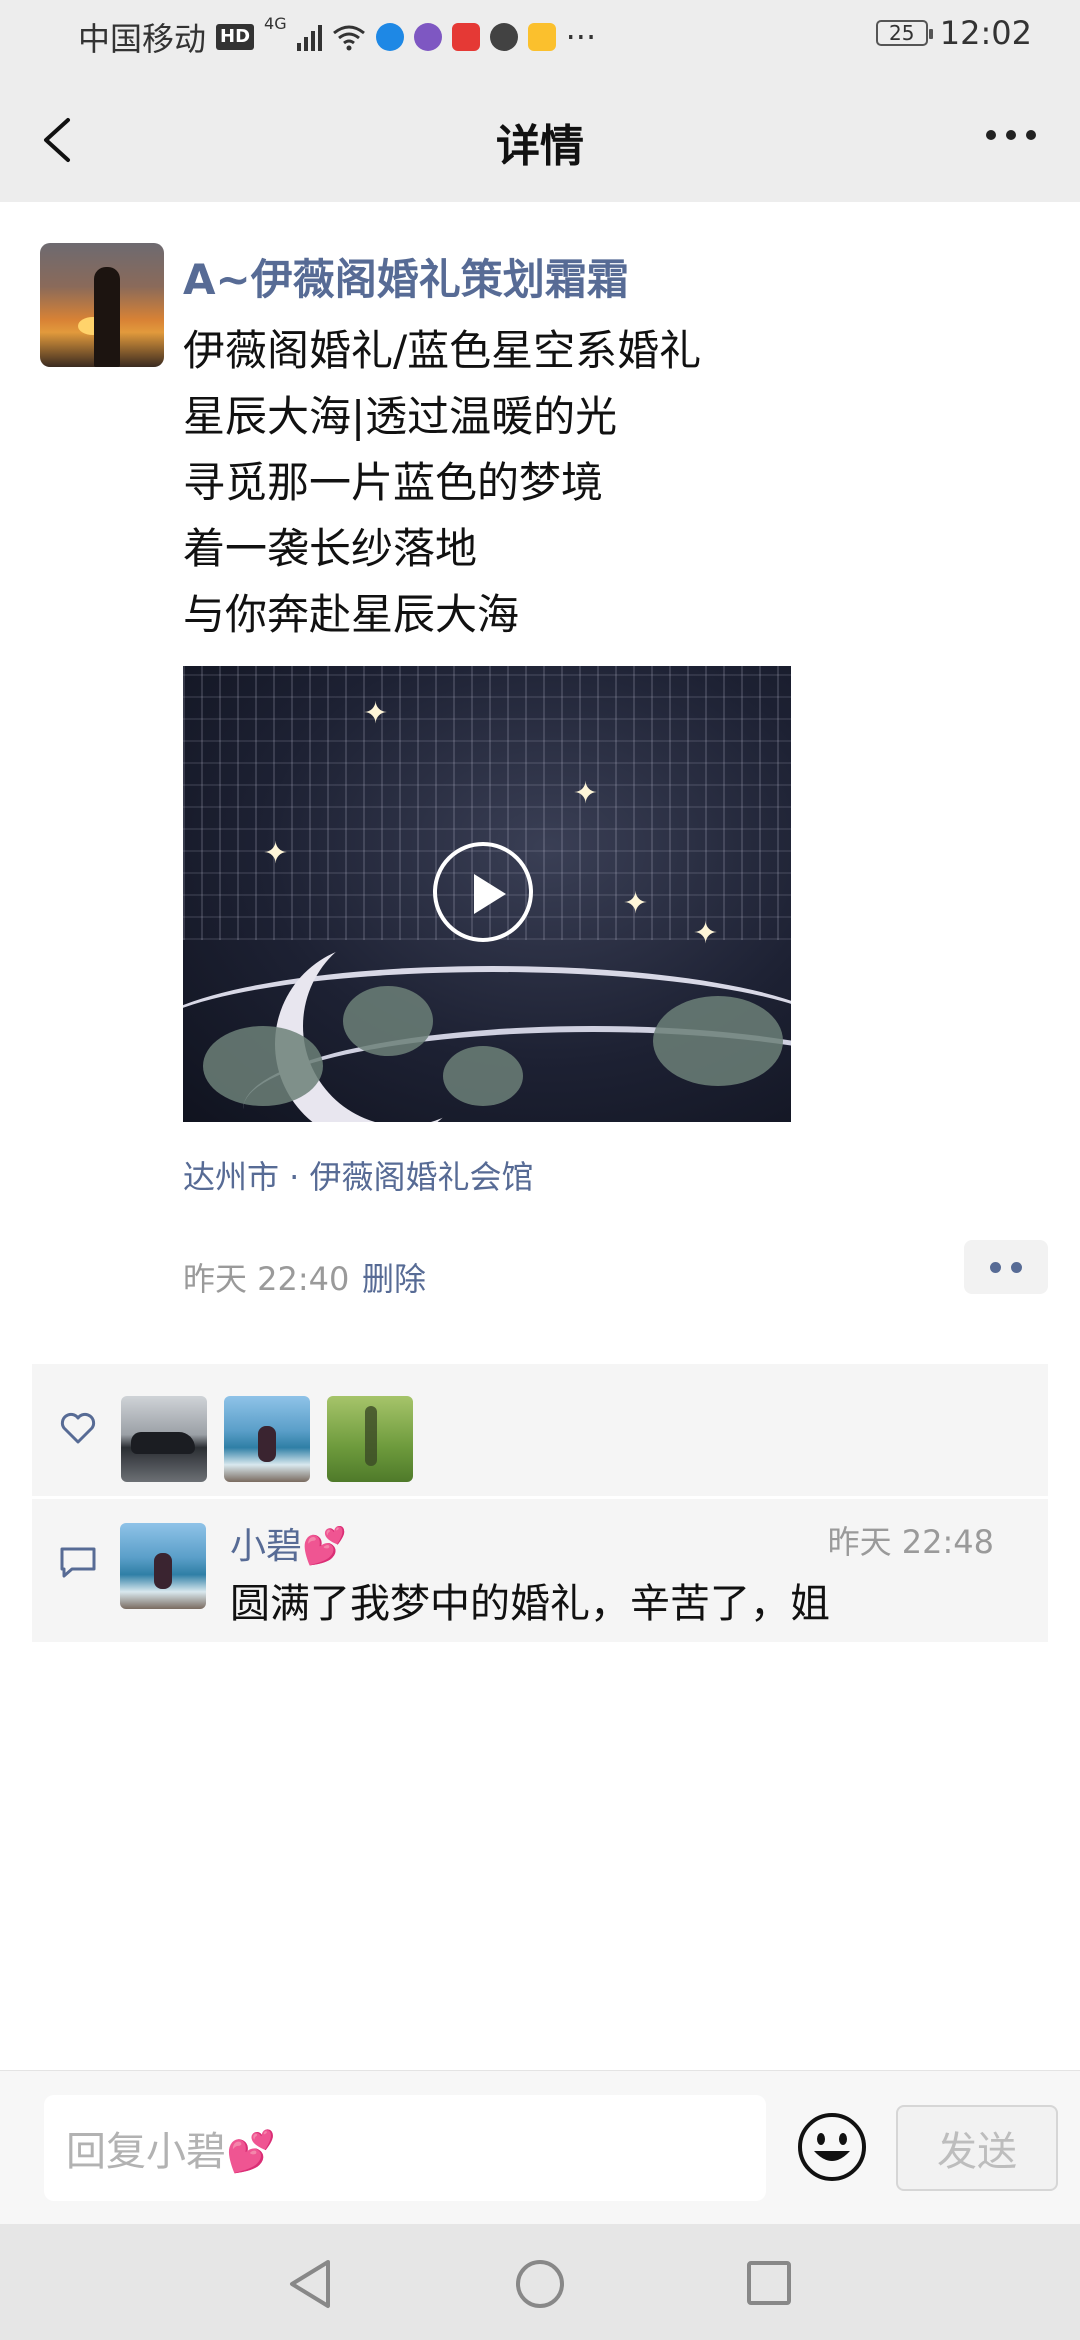 The height and width of the screenshot is (2340, 1080). I want to click on comment-bubble-icon, so click(78, 1562).